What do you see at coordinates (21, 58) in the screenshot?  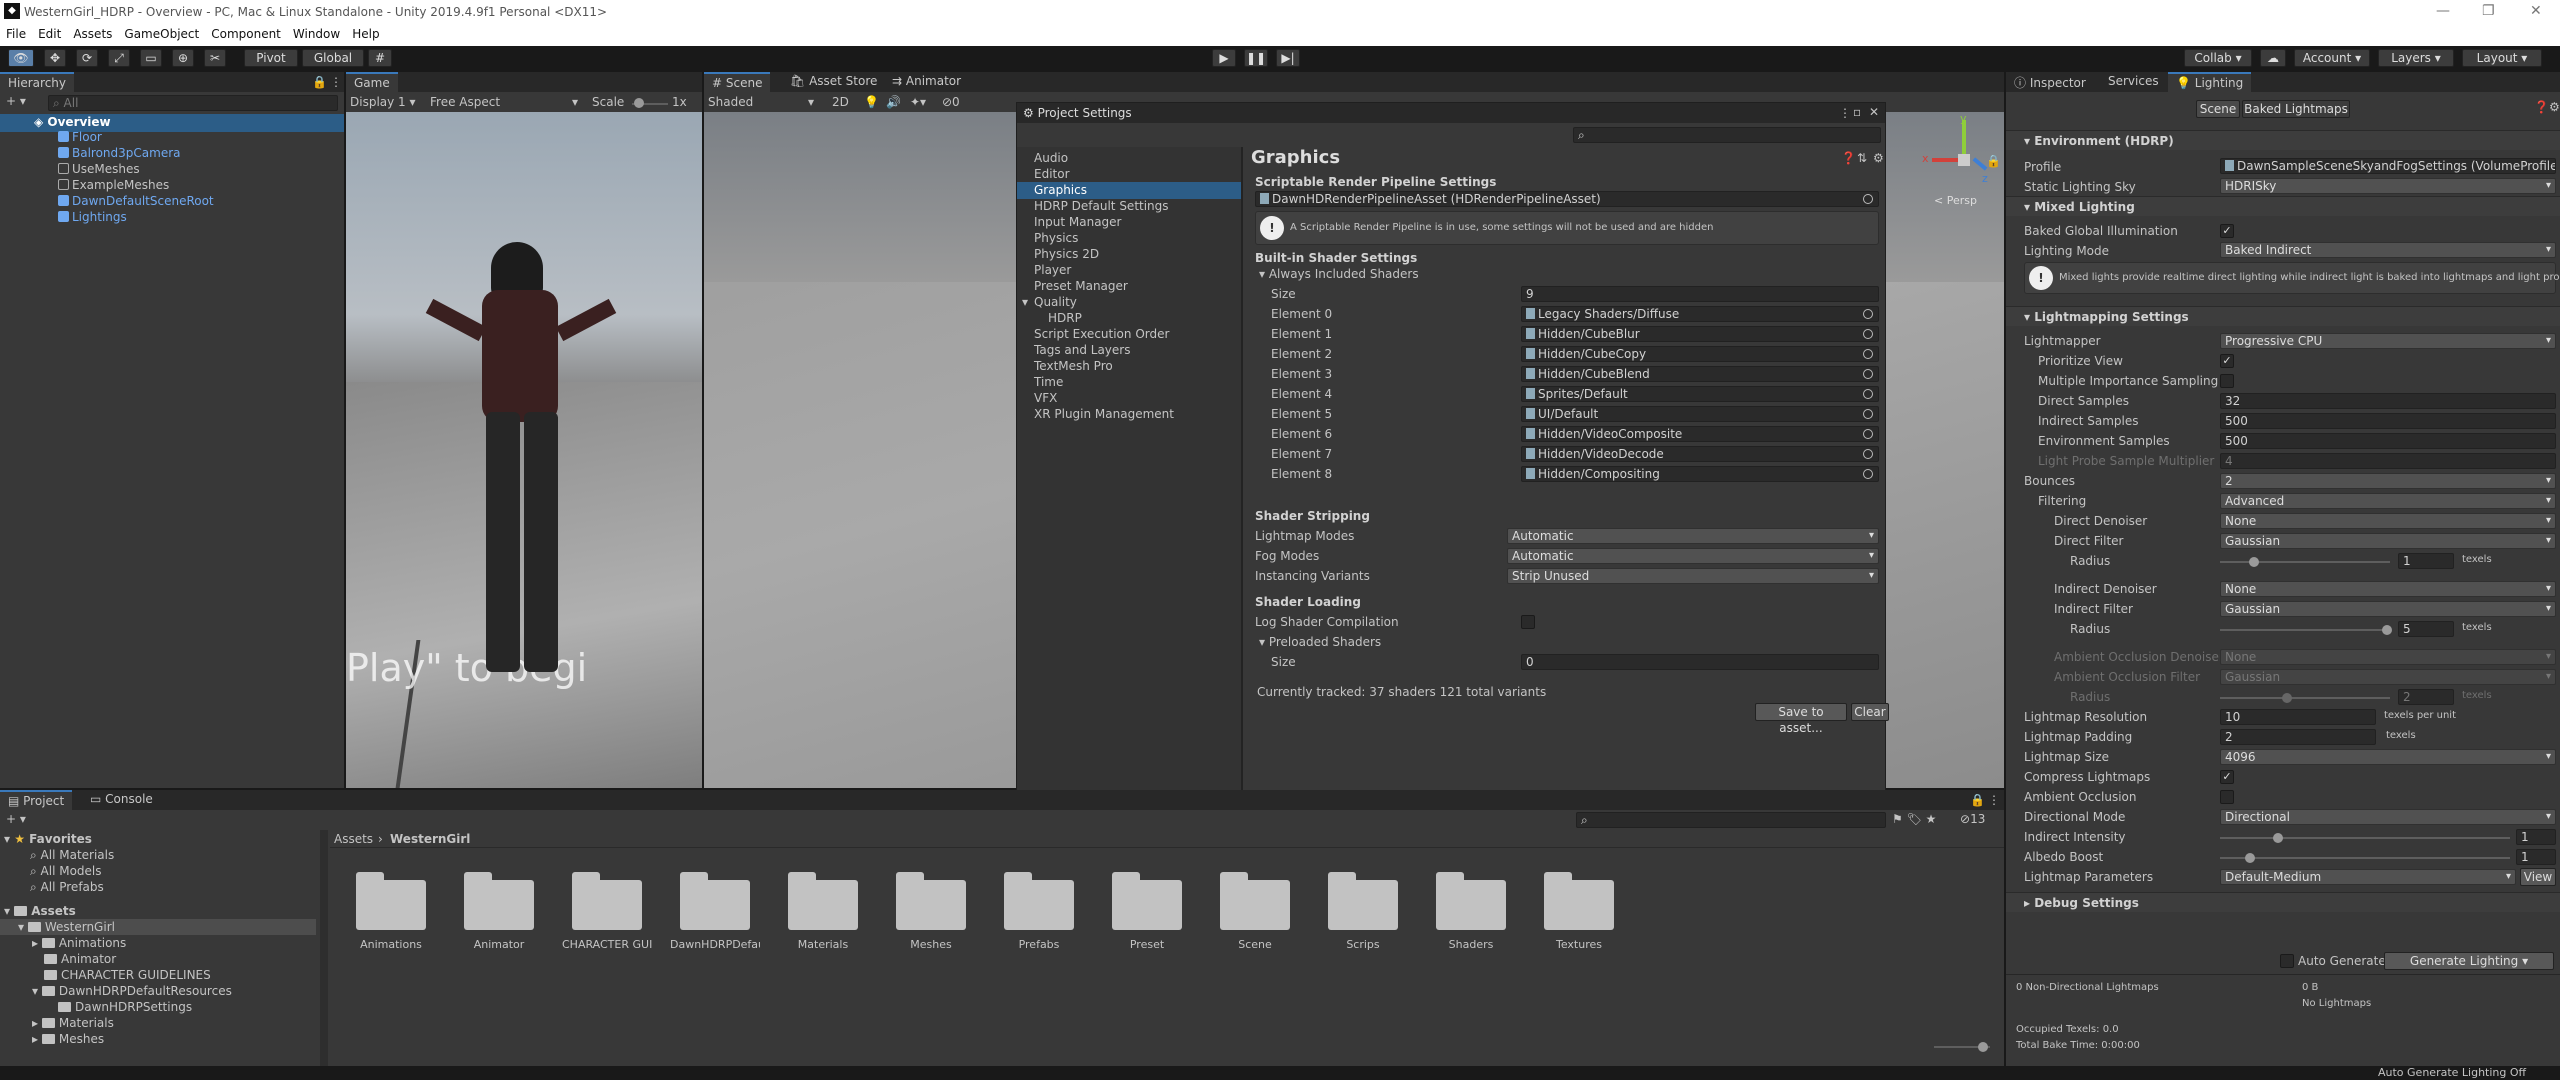 I see `hand-tool-icon: 👁` at bounding box center [21, 58].